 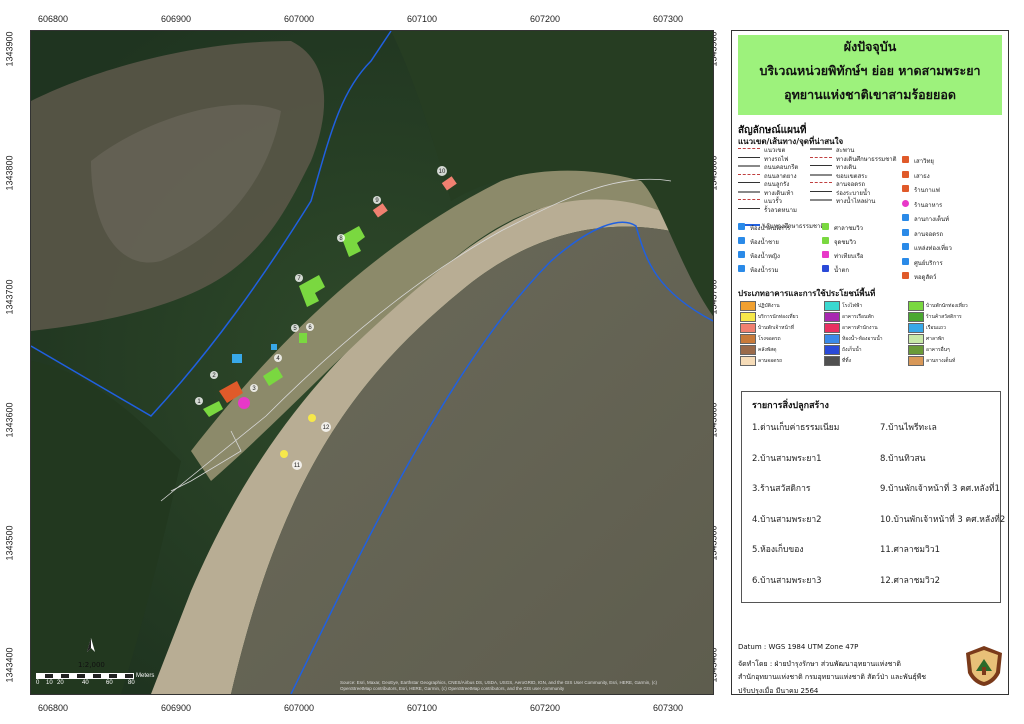 What do you see at coordinates (870, 94) in the screenshot?
I see `title-line-3: อุทยานแห่งชาติเขาสามร้อยยอด` at bounding box center [870, 94].